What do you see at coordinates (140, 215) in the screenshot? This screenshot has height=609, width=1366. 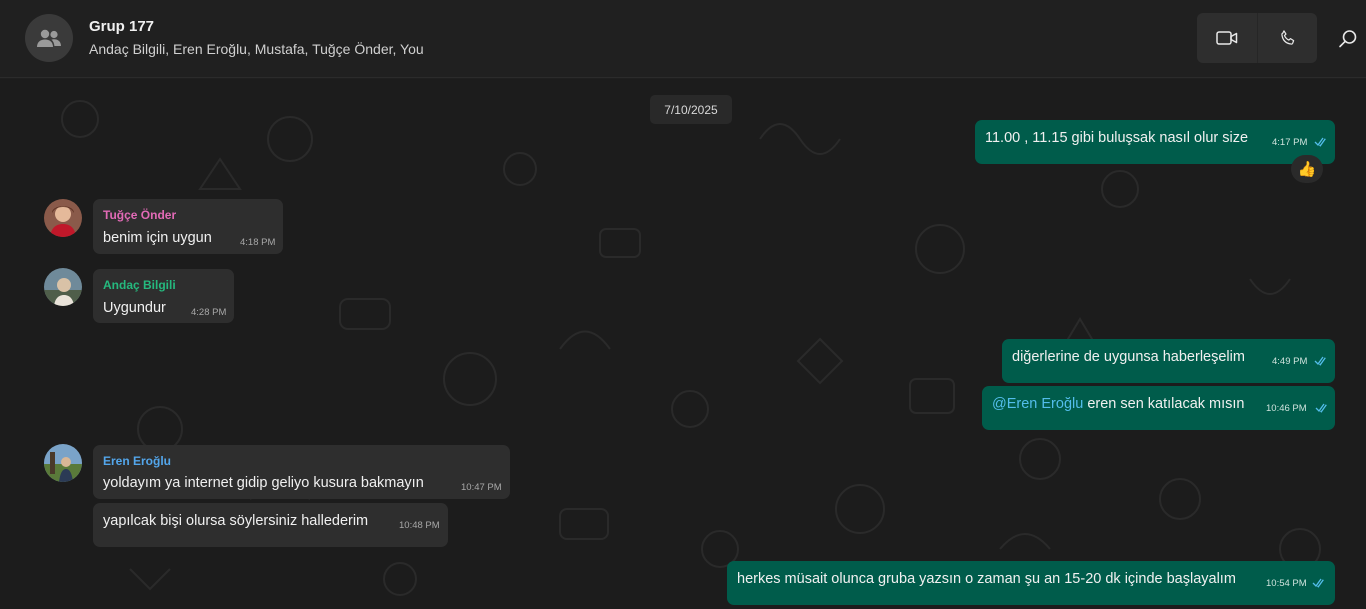 I see `sender-name: Tuğçe Önder` at bounding box center [140, 215].